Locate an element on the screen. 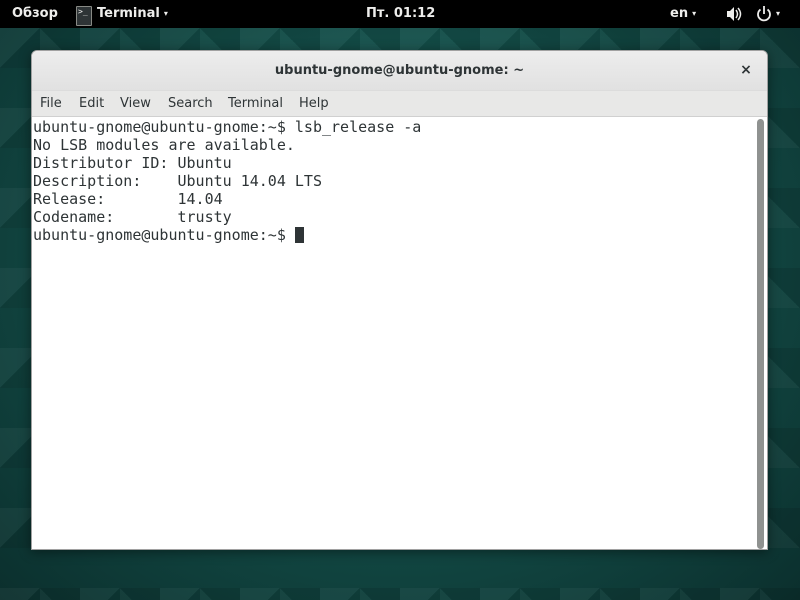 The width and height of the screenshot is (800, 600). volume-icon is located at coordinates (734, 14).